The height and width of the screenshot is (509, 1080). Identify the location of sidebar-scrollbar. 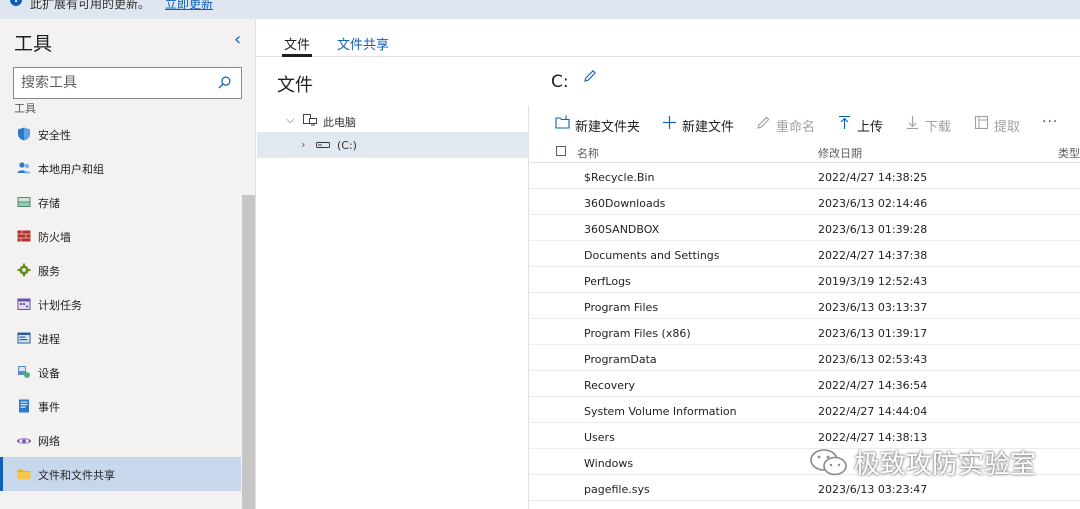
(248, 308).